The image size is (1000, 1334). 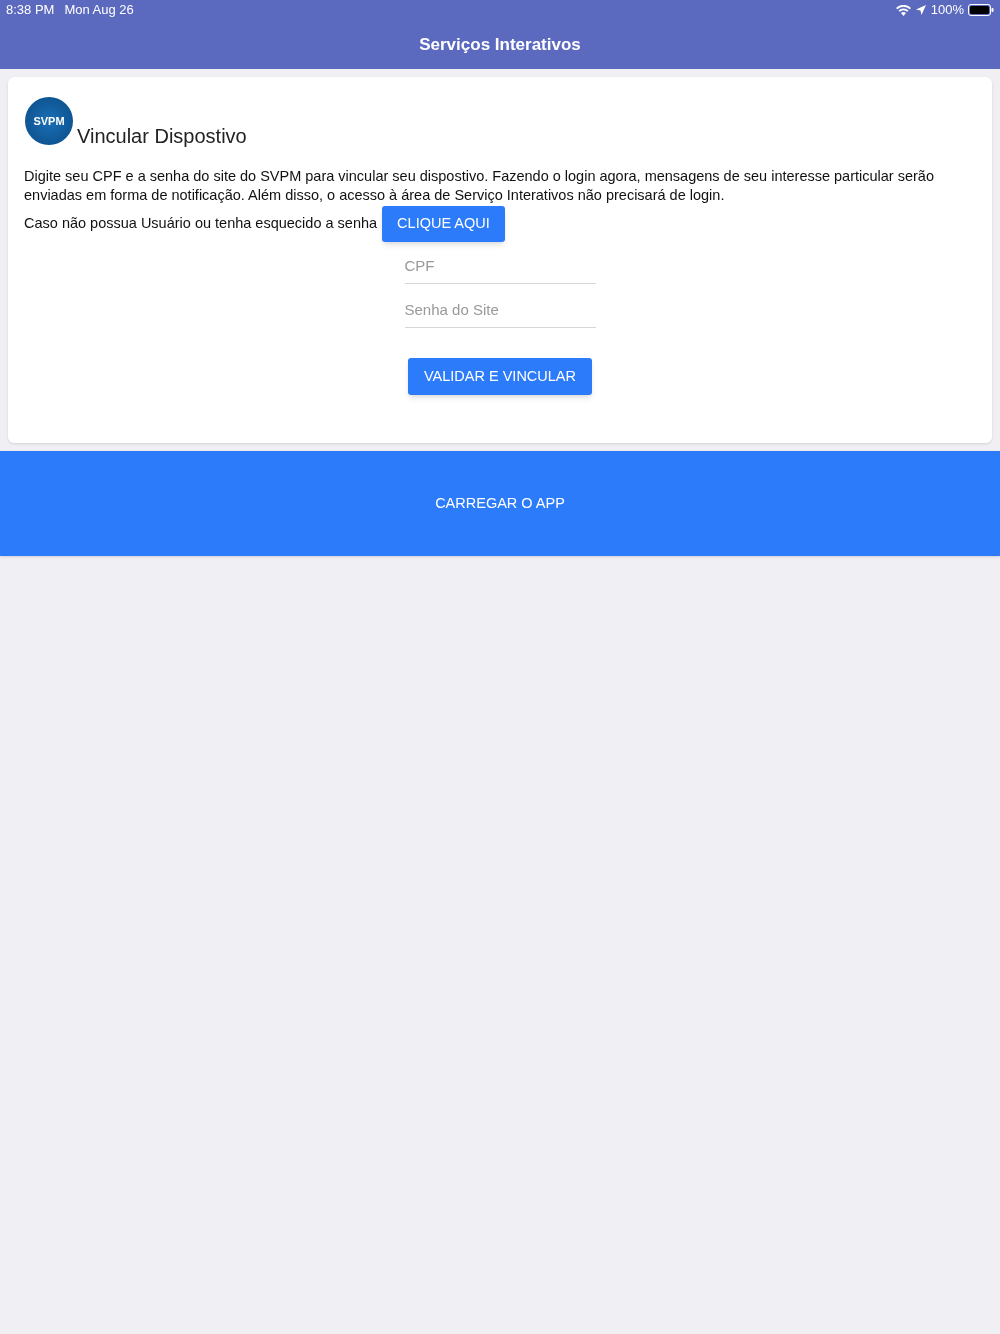 What do you see at coordinates (500, 503) in the screenshot?
I see `load-app-button: CARREGAR O APP` at bounding box center [500, 503].